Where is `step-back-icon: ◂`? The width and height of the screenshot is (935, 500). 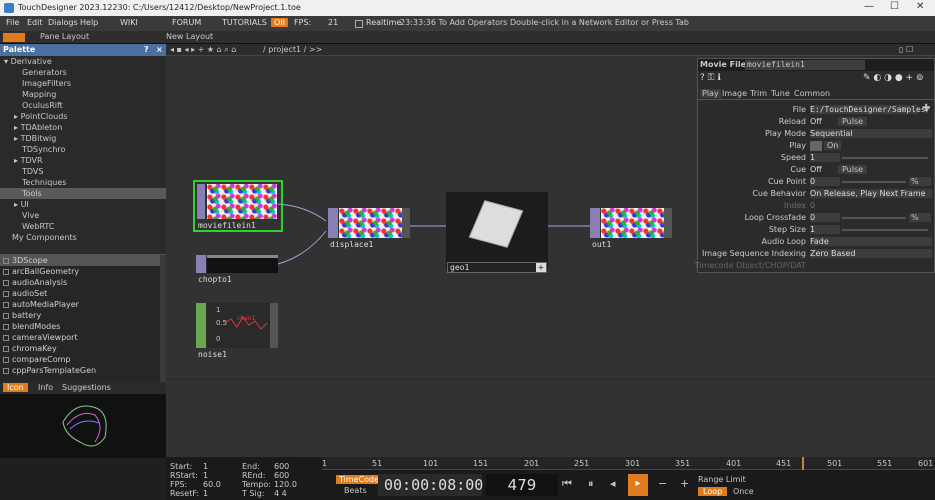 step-back-icon: ◂ is located at coordinates (613, 483).